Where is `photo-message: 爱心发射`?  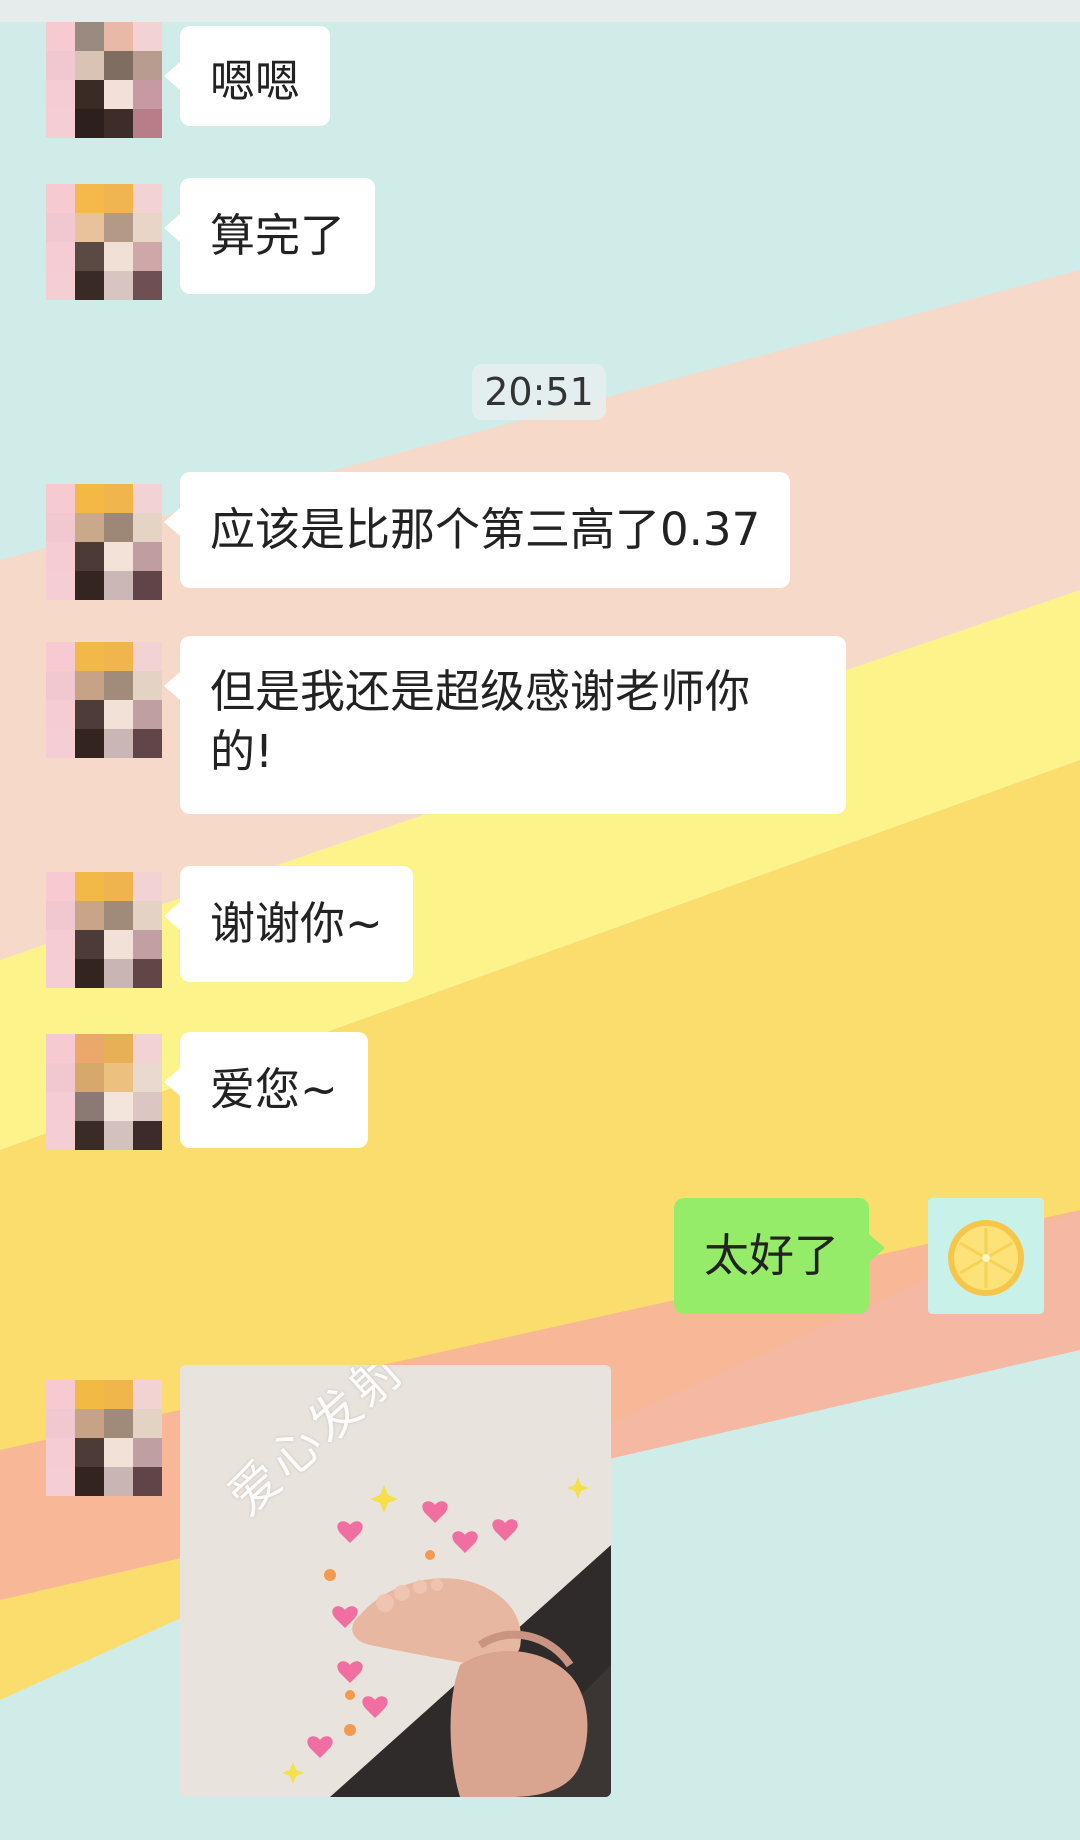 photo-message: 爱心发射 is located at coordinates (395, 1581).